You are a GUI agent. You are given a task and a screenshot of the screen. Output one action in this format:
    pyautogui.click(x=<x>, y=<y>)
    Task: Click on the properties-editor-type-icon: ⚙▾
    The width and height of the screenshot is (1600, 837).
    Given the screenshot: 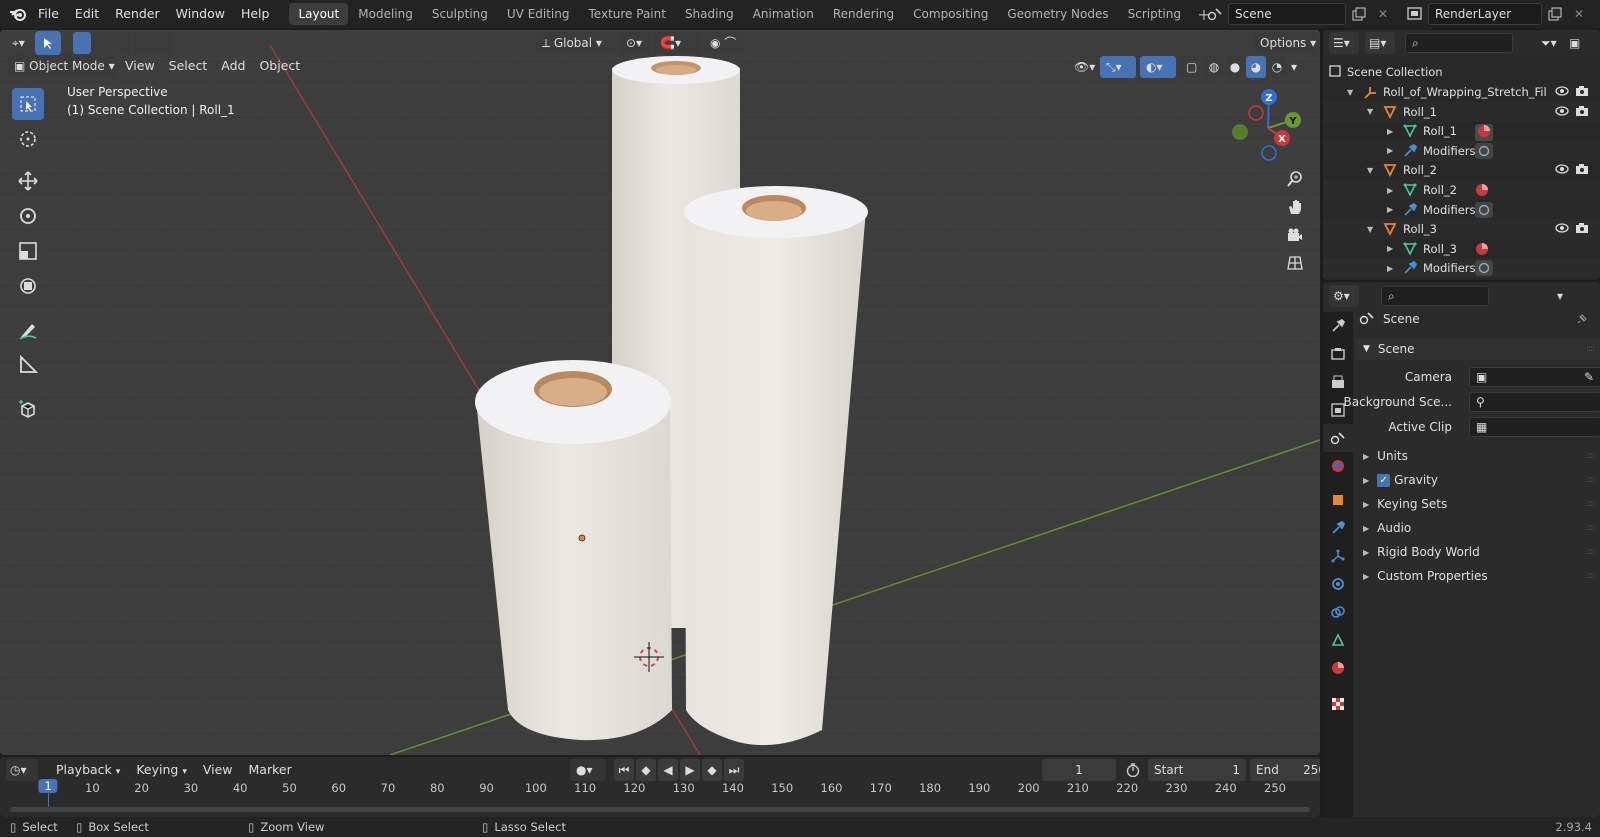 What is the action you would take?
    pyautogui.click(x=1344, y=296)
    